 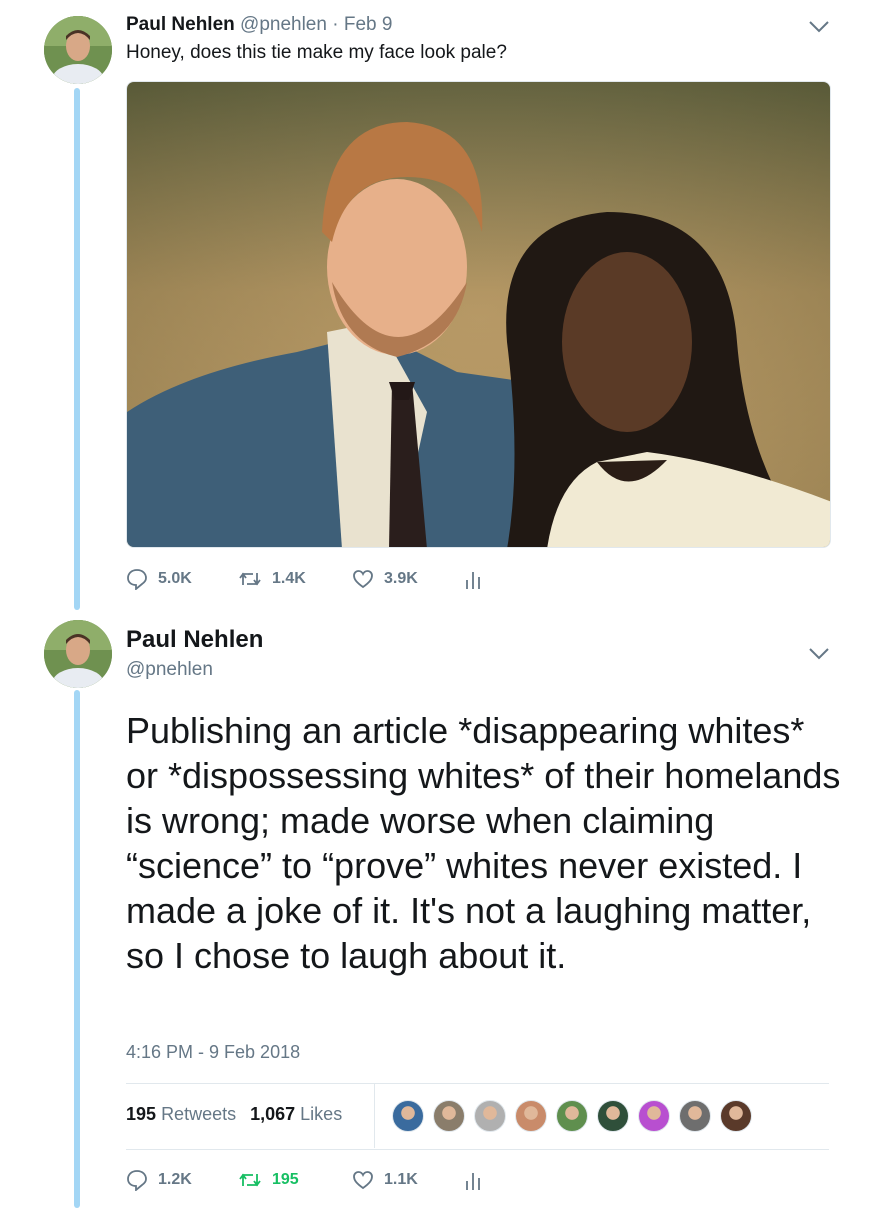 I want to click on retweet-total: 195, so click(x=141, y=1114).